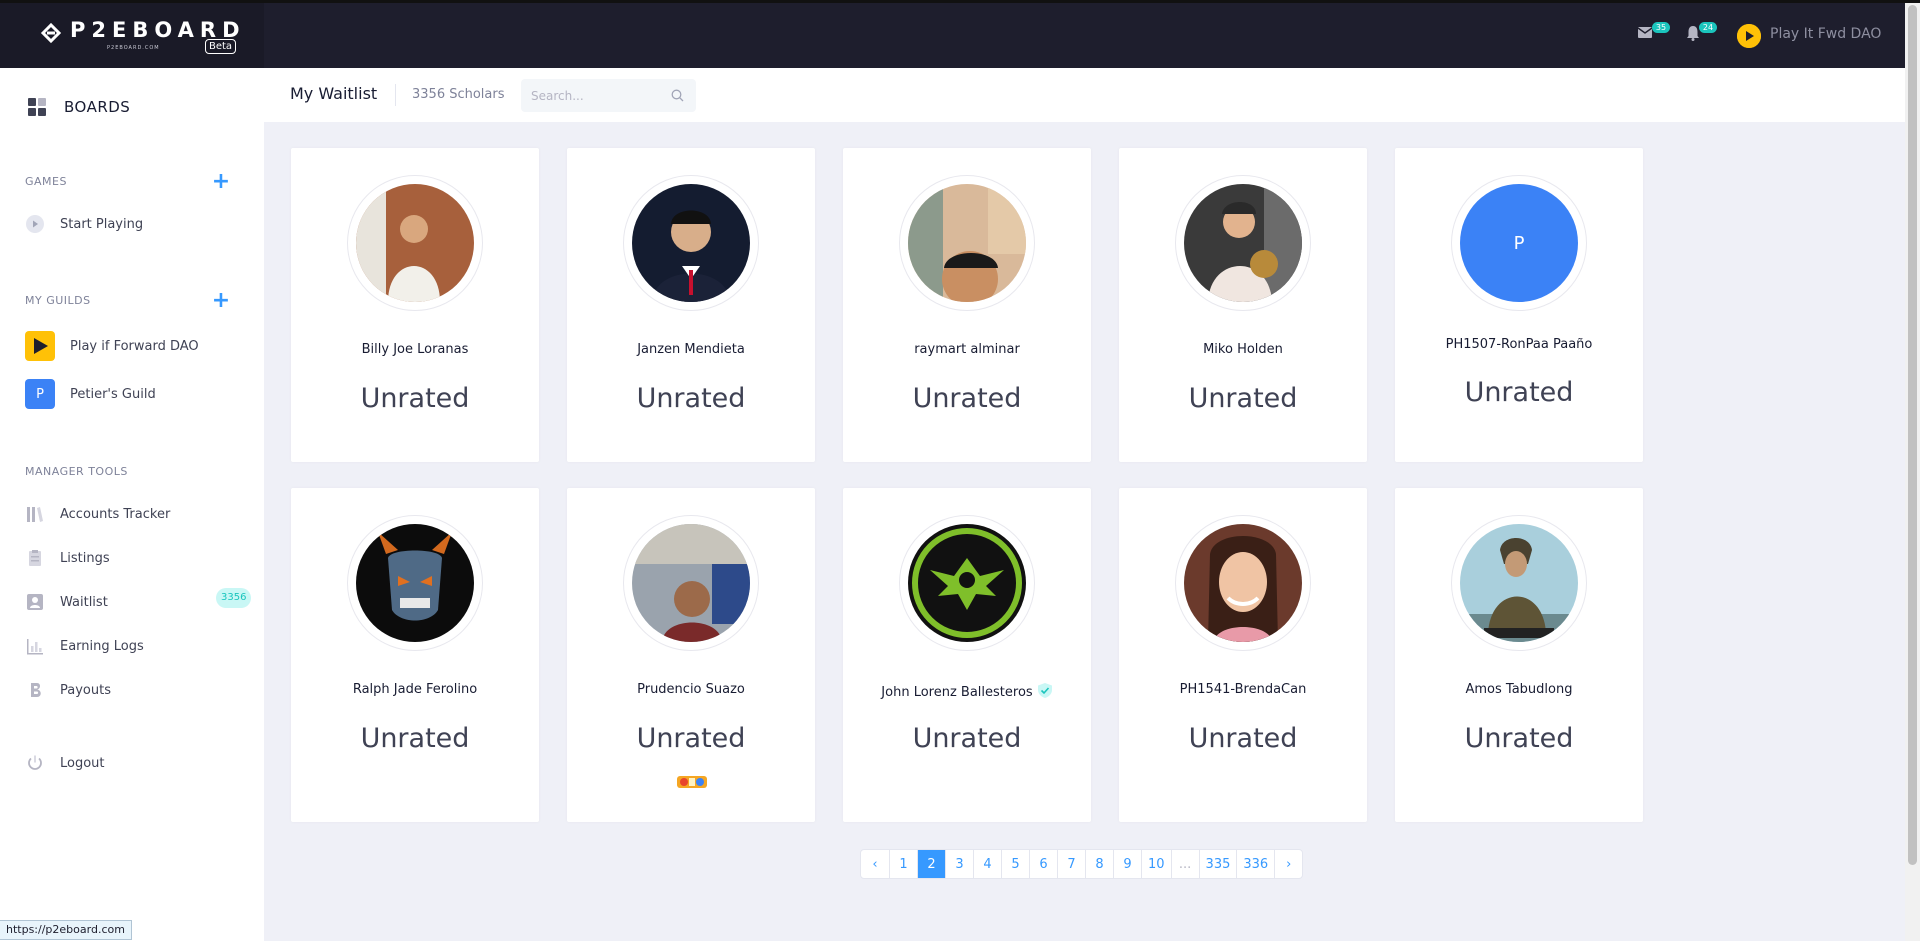 This screenshot has width=1920, height=941. I want to click on page-button: 7, so click(1071, 864).